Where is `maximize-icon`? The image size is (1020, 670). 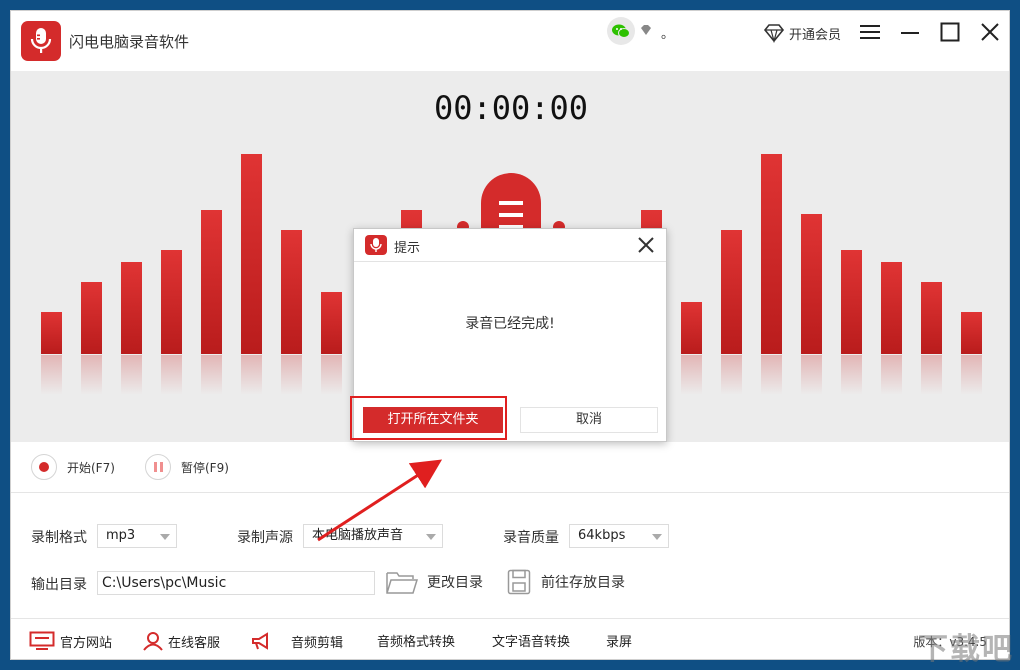
maximize-icon is located at coordinates (950, 32).